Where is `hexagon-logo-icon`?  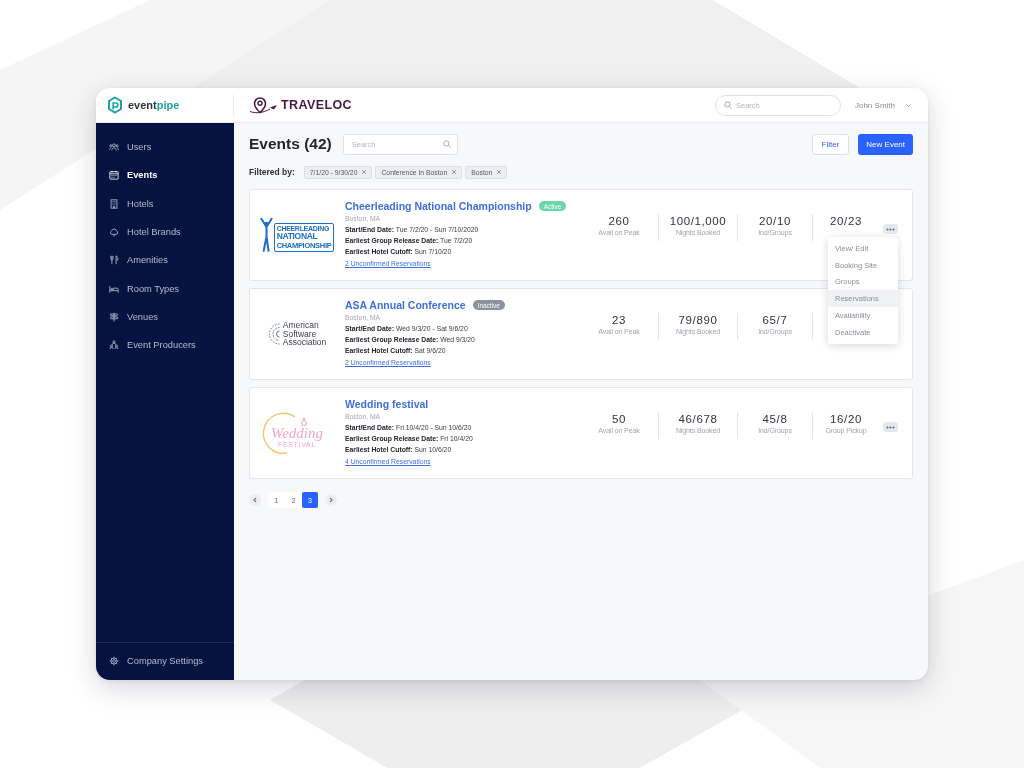 hexagon-logo-icon is located at coordinates (115, 105).